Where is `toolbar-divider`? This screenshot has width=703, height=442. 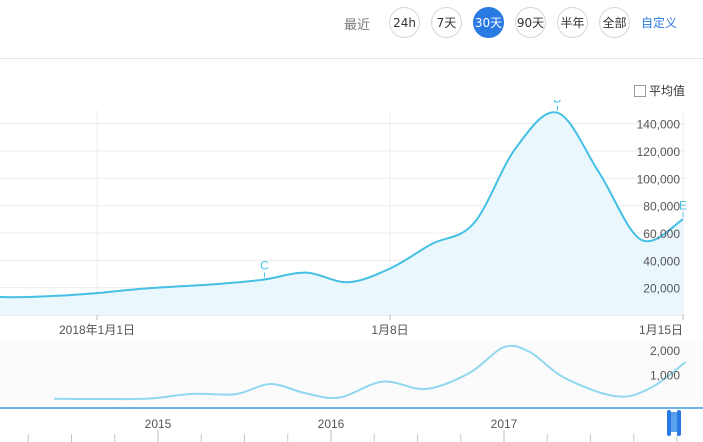 toolbar-divider is located at coordinates (351, 58).